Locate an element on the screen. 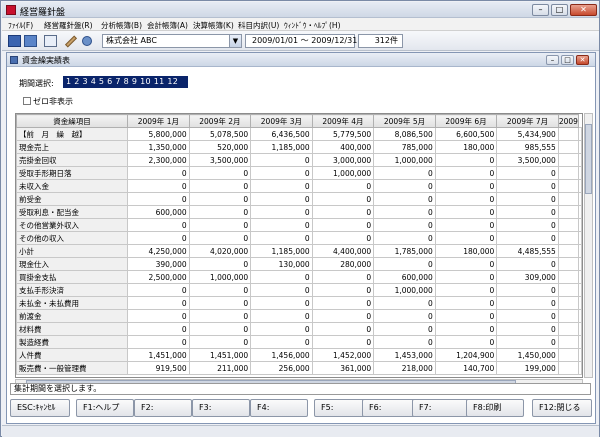 The image size is (600, 437). table-row: 受取利息・配当金 600,000 0 0 0 0 0 0 is located at coordinates (299, 212).